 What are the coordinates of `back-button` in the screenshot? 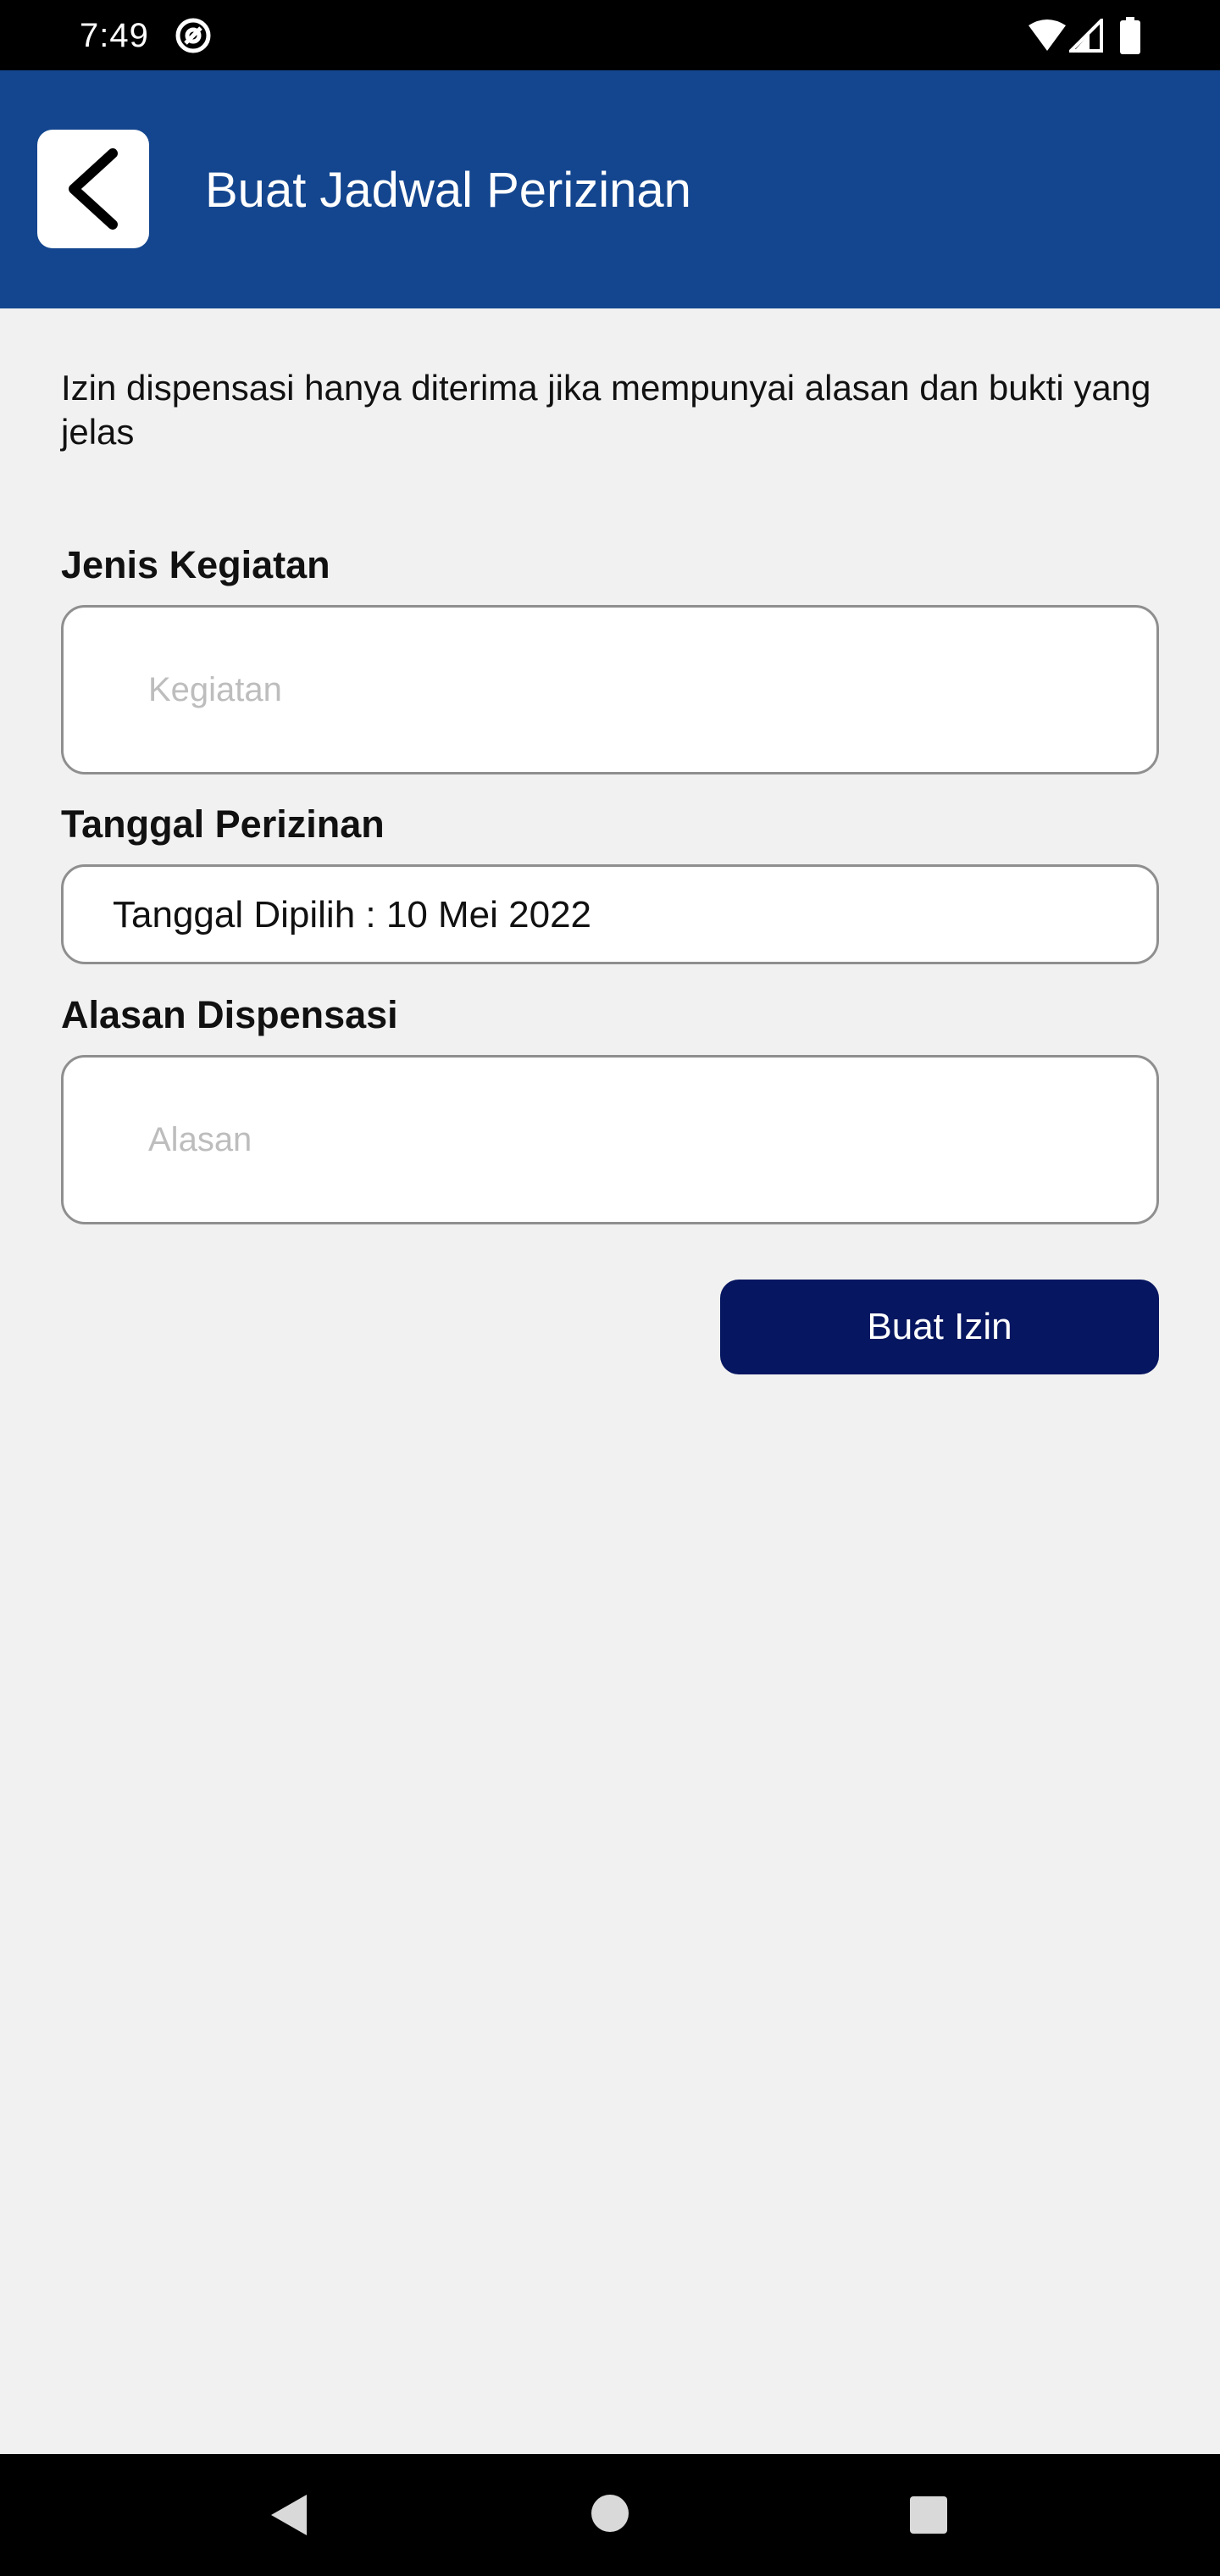 It's located at (93, 189).